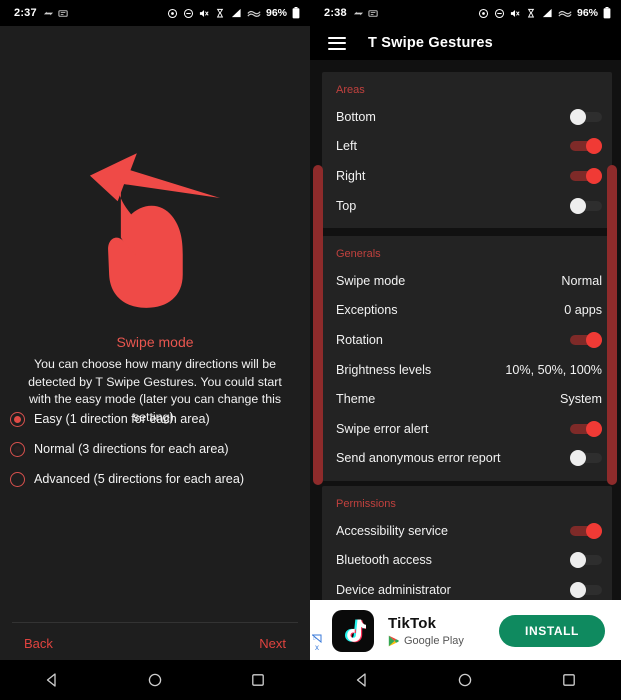 The width and height of the screenshot is (621, 700). What do you see at coordinates (467, 281) in the screenshot?
I see `row-swipe-mode: Swipe mode Normal` at bounding box center [467, 281].